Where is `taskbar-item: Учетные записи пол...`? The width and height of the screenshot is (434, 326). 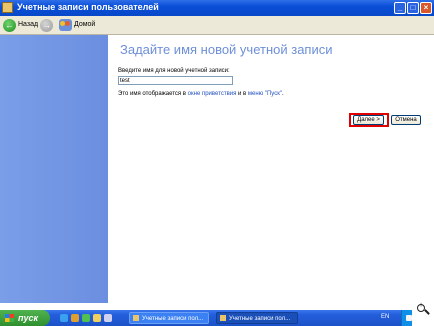 taskbar-item: Учетные записи пол... is located at coordinates (169, 318).